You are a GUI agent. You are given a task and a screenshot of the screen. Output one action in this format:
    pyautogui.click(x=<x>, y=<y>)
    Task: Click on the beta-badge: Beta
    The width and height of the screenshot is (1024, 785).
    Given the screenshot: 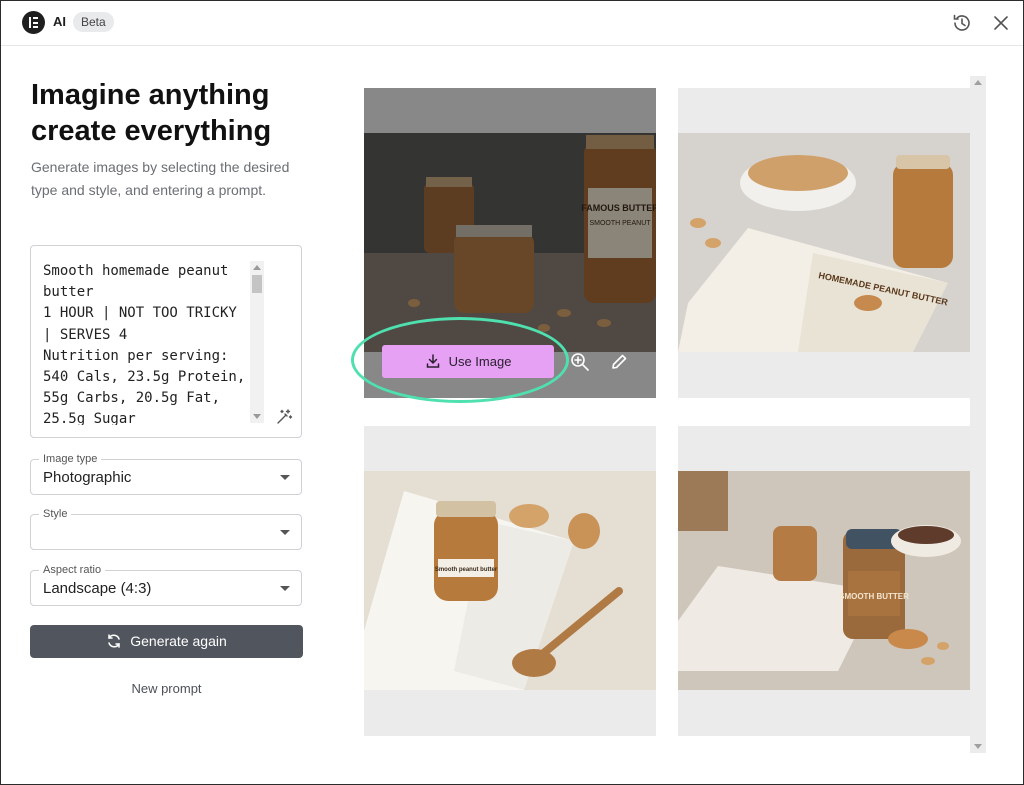 What is the action you would take?
    pyautogui.click(x=93, y=22)
    